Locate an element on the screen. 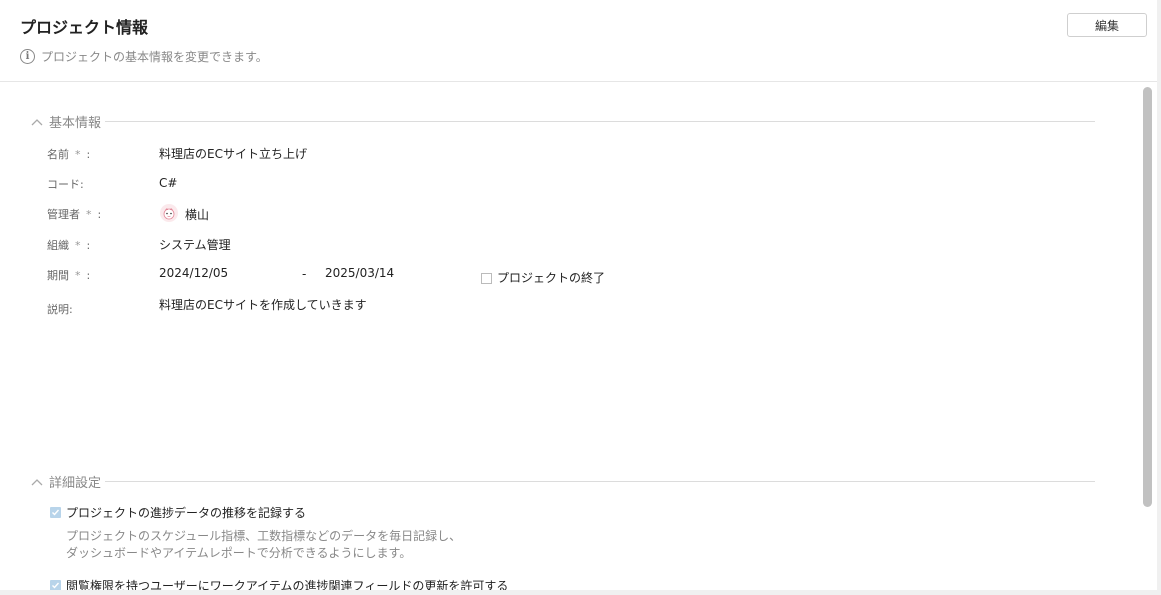 The image size is (1161, 595). desc-value: 料理店のECサイトを作成していきます is located at coordinates (263, 305).